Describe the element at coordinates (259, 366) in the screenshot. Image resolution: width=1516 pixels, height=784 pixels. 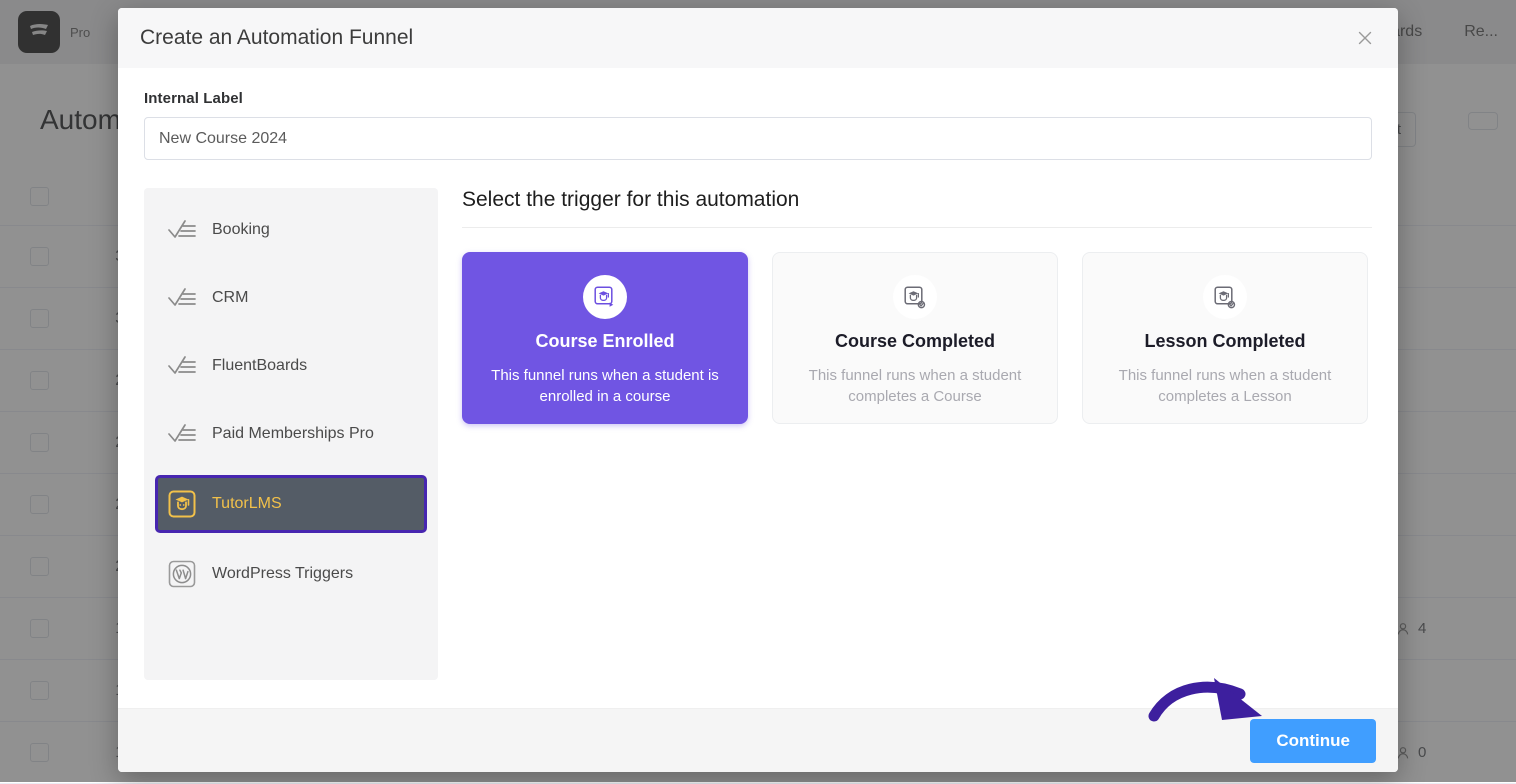
I see `source-item-label: FluentBoards` at that location.